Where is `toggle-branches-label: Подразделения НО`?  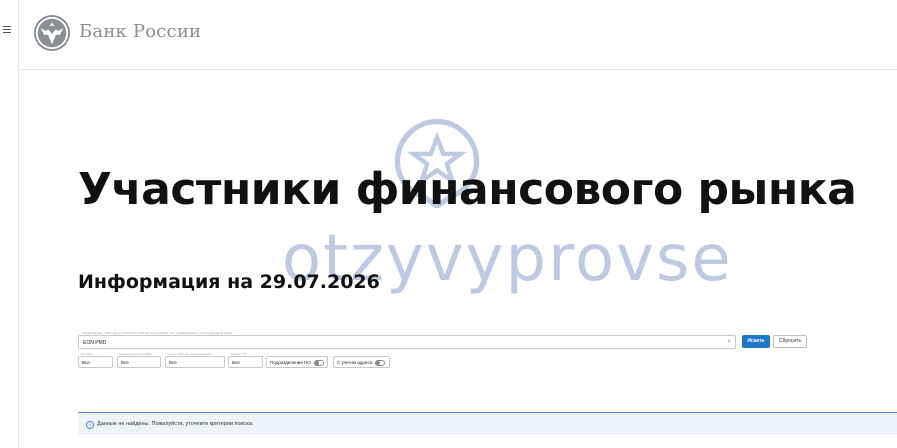 toggle-branches-label: Подразделения НО is located at coordinates (290, 363).